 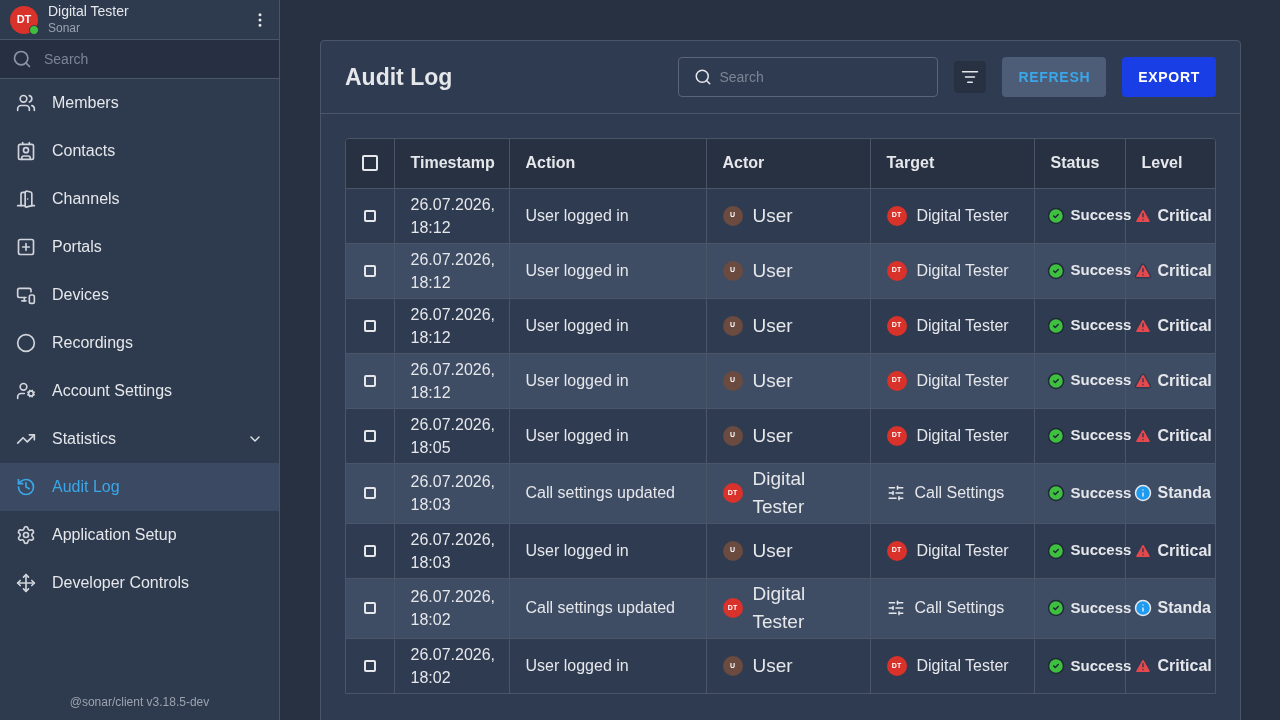 What do you see at coordinates (1169, 77) in the screenshot?
I see `export-button: EXPORT` at bounding box center [1169, 77].